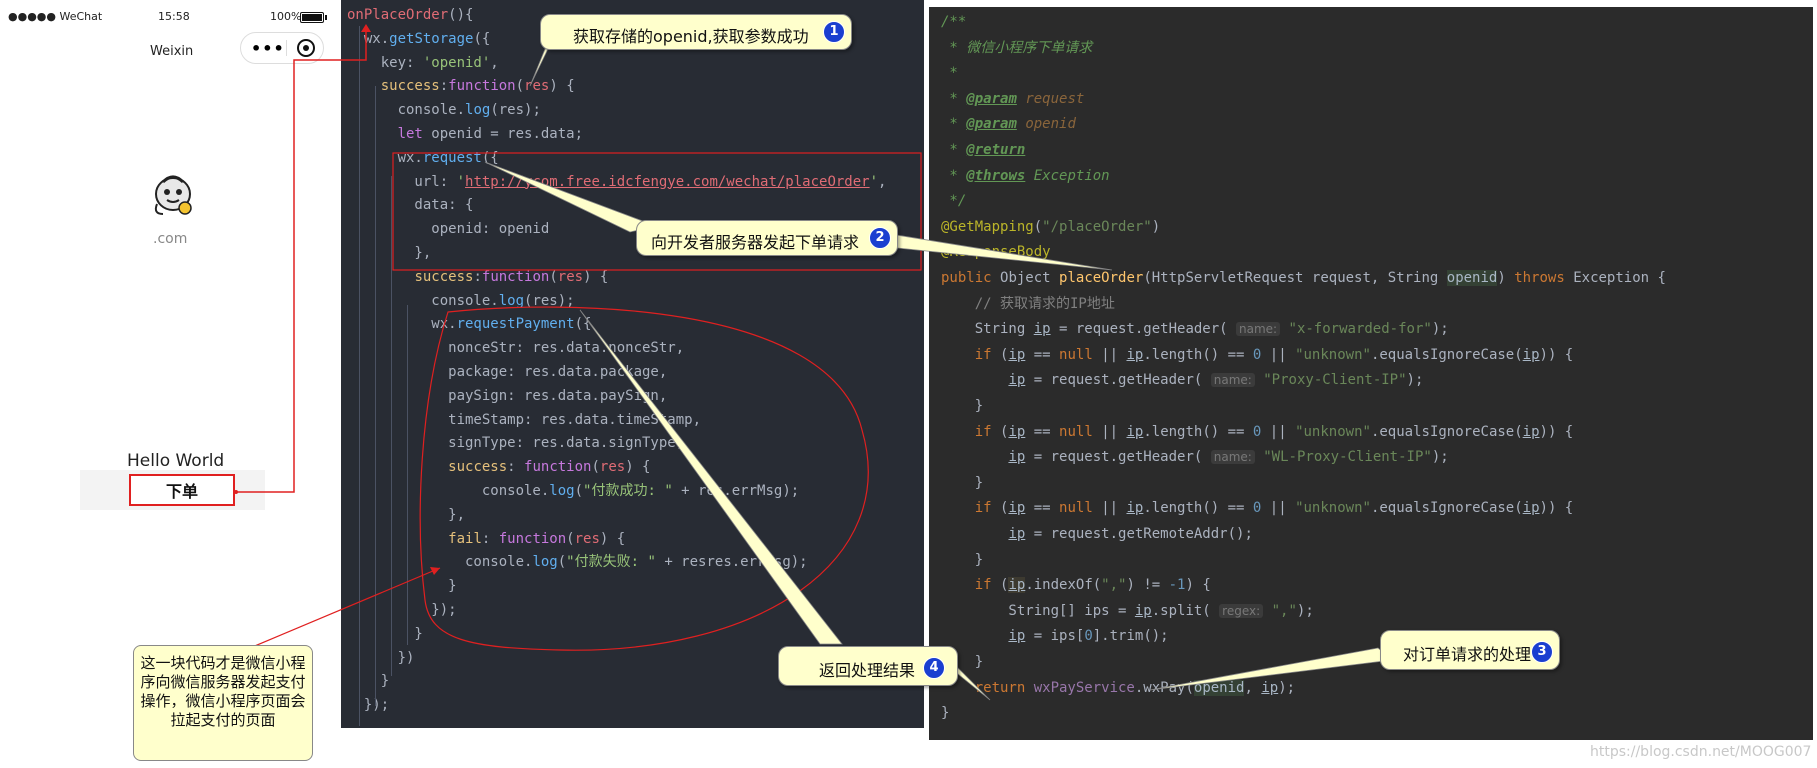 Image resolution: width=1817 pixels, height=768 pixels. What do you see at coordinates (880, 238) in the screenshot?
I see `callout-2-badge: 2` at bounding box center [880, 238].